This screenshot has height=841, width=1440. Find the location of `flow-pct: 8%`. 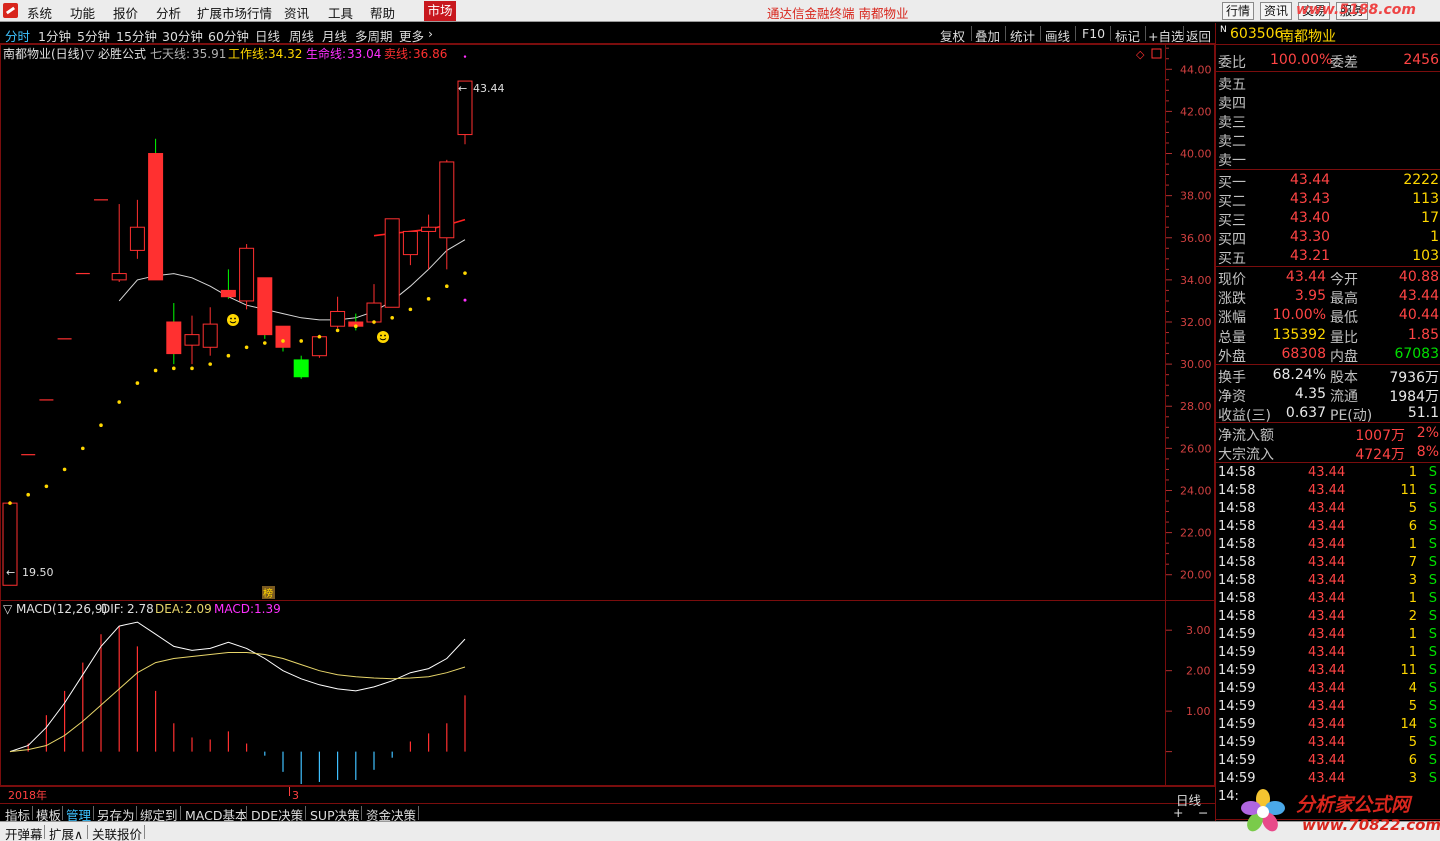

flow-pct: 8% is located at coordinates (1427, 452).